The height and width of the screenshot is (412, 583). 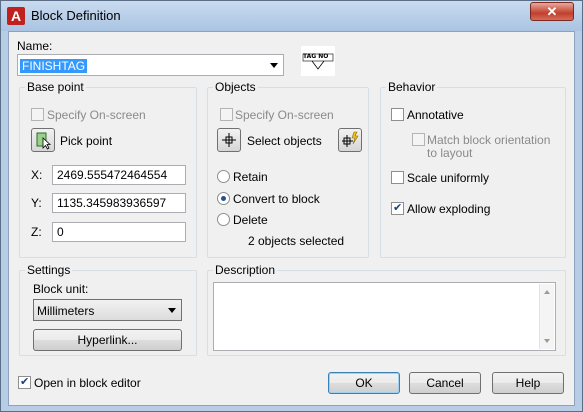 I want to click on preview-thumbnail-icon, so click(x=318, y=61).